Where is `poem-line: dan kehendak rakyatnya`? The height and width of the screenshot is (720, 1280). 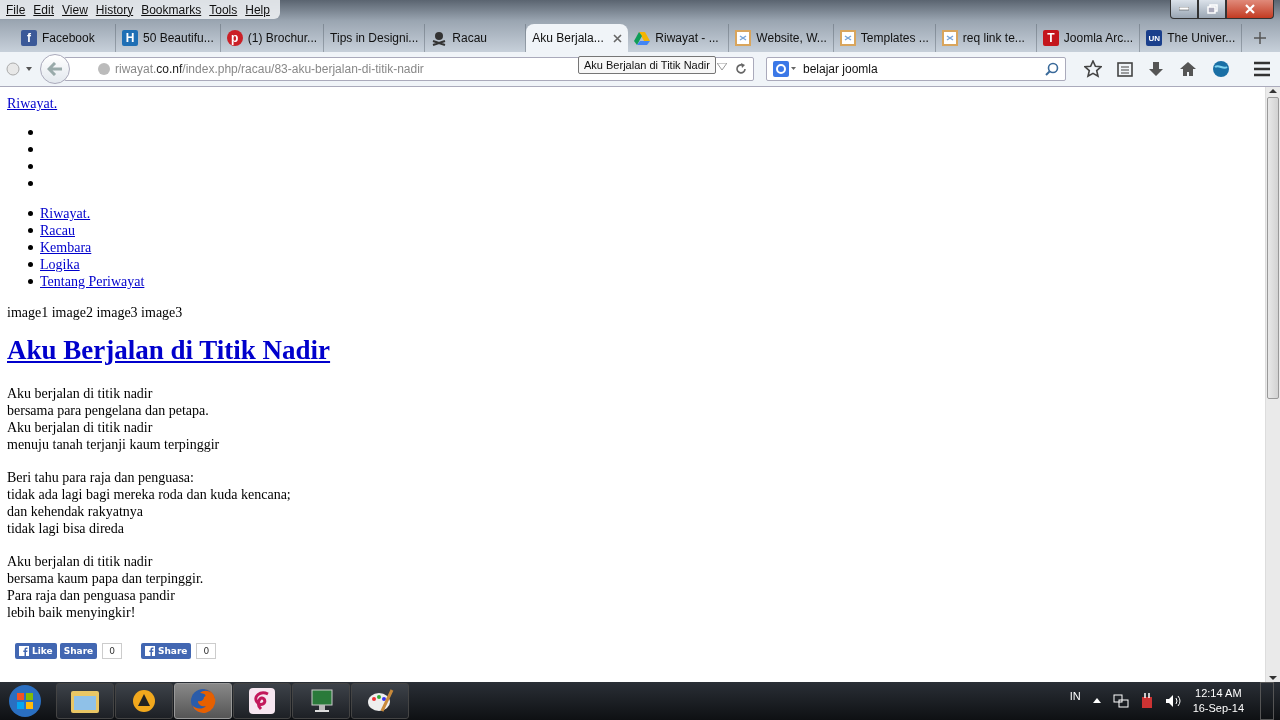
poem-line: dan kehendak rakyatnya is located at coordinates (76, 511).